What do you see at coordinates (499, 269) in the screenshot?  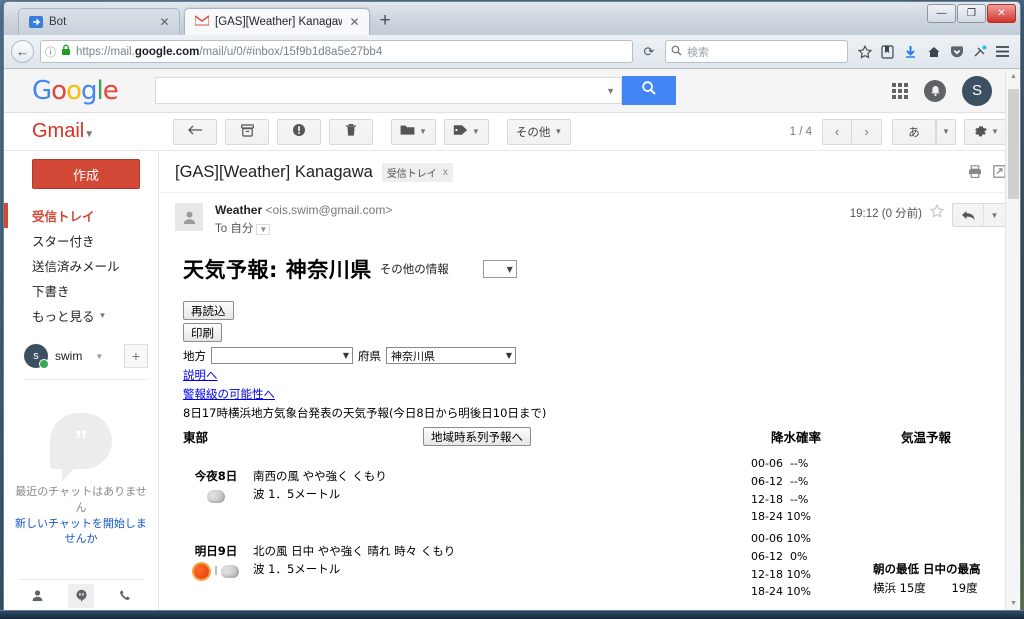 I see `weather-info-select: ▼` at bounding box center [499, 269].